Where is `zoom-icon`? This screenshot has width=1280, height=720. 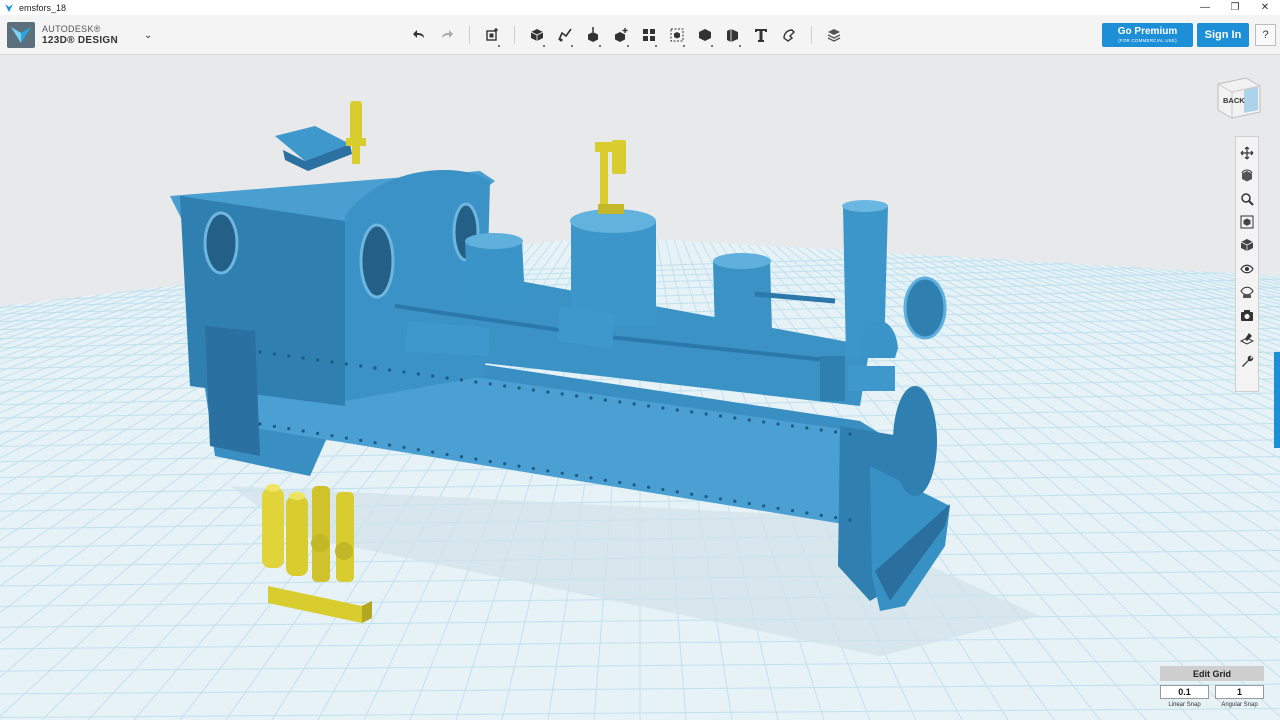
zoom-icon is located at coordinates (1247, 198).